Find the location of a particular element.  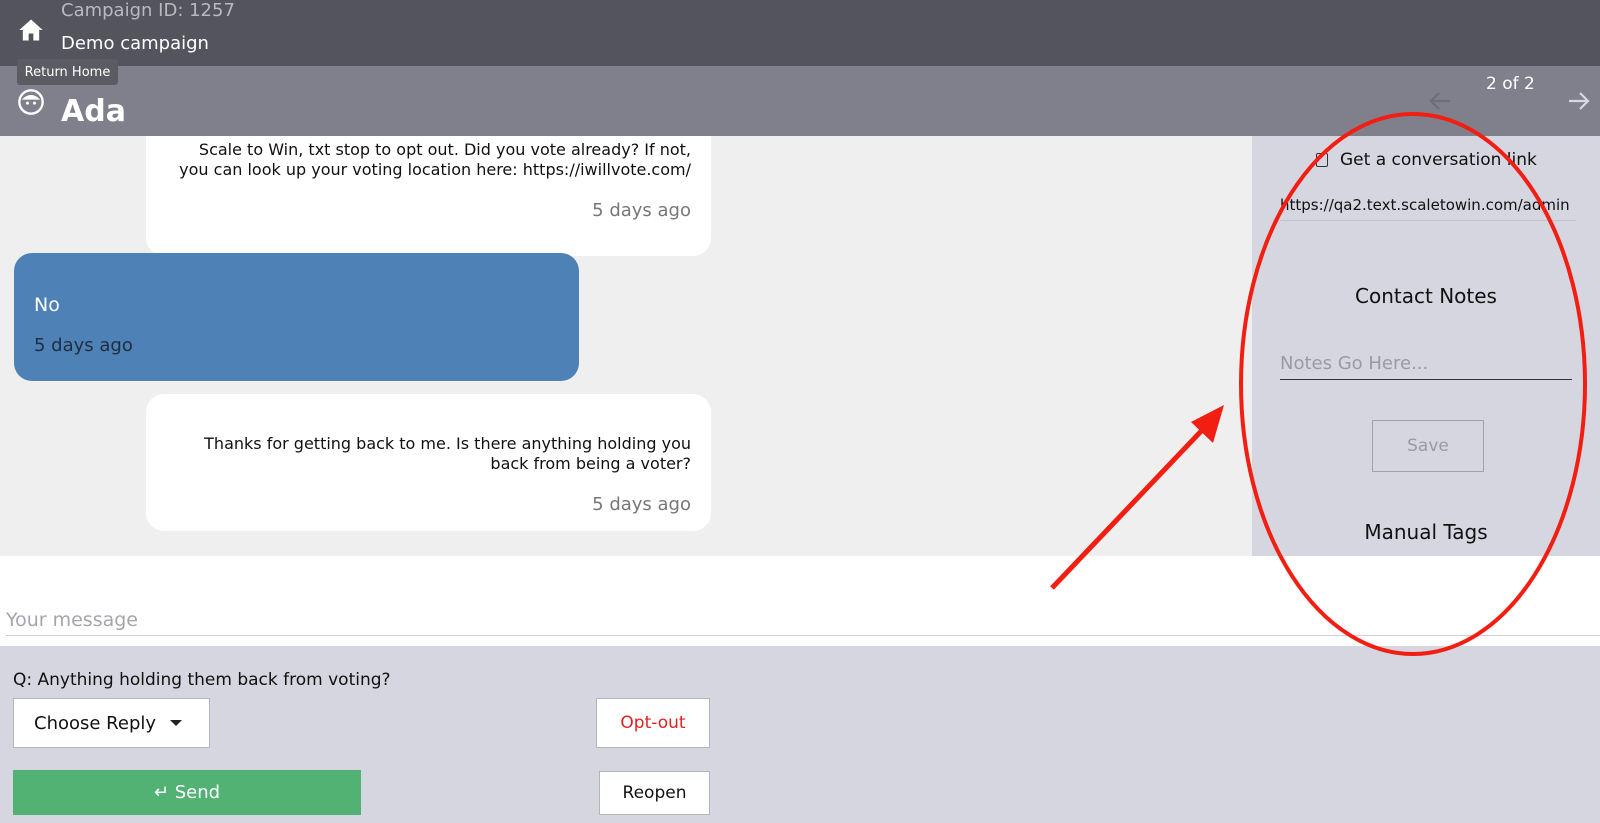

reopen-button: Reopen is located at coordinates (654, 793).